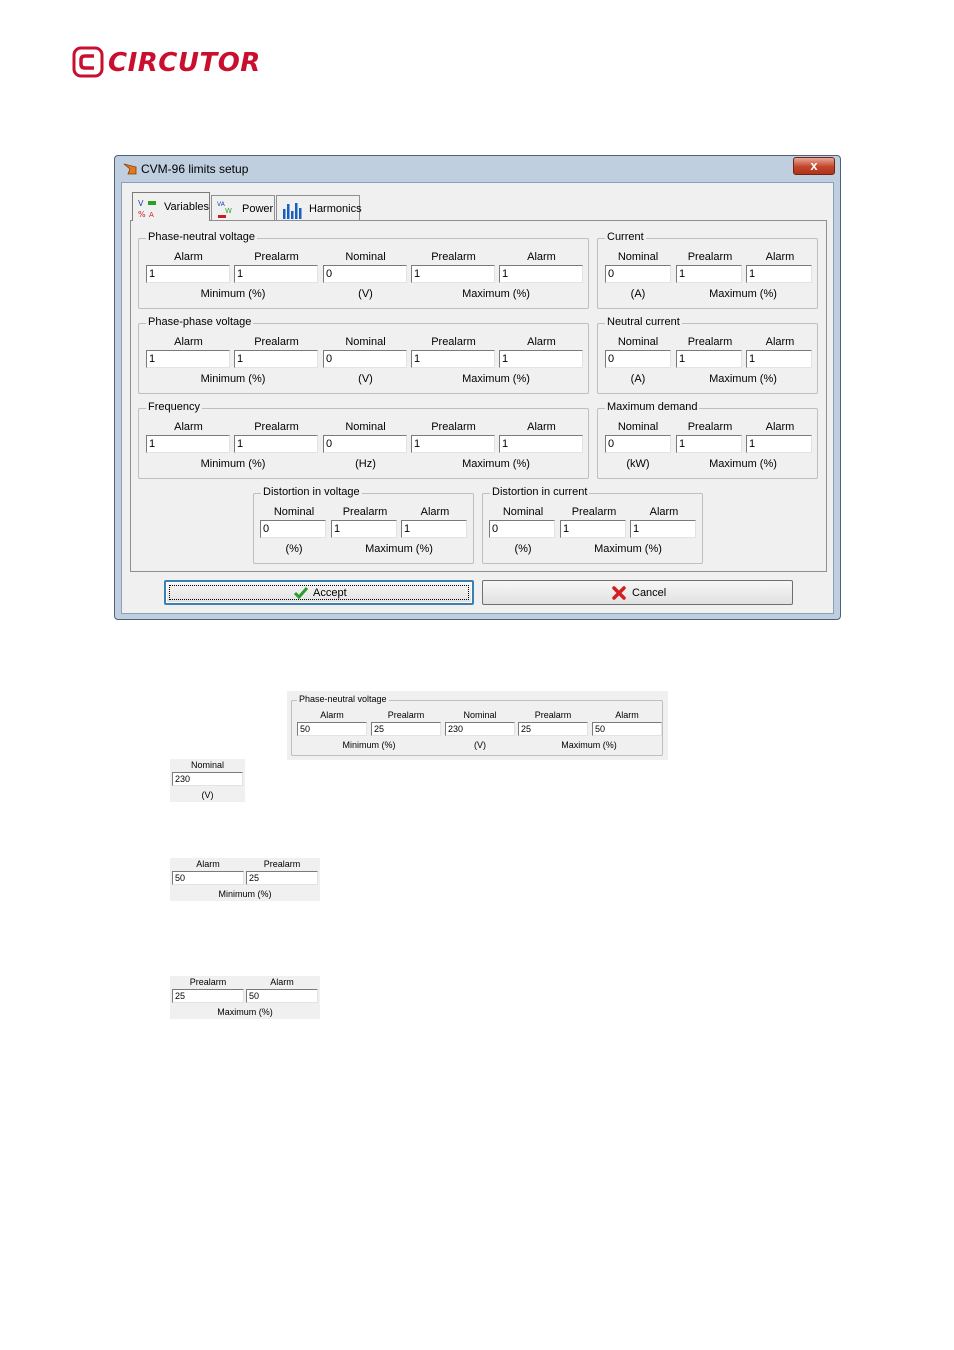 This screenshot has height=1350, width=954. I want to click on circutor-logo-icon, so click(88, 62).